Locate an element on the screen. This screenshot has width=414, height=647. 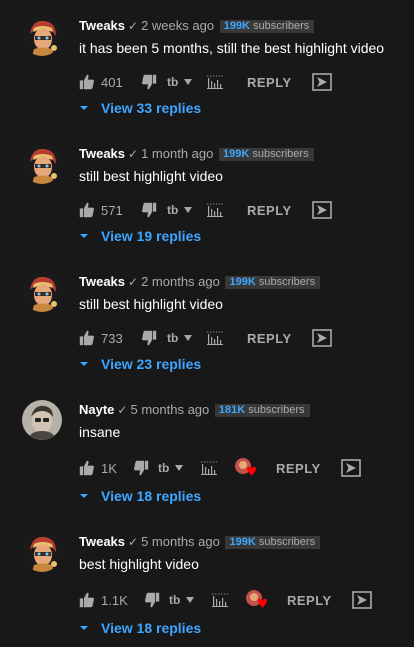
comment-actions: 733 REPLY is located at coordinates (229, 338).